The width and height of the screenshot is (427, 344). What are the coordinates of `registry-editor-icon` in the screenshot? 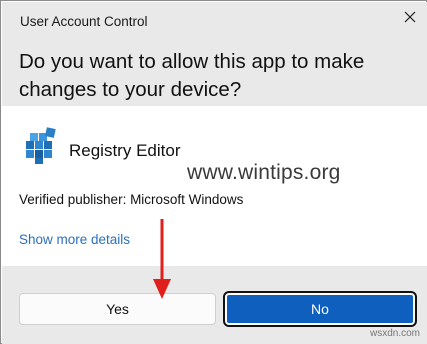 It's located at (41, 145).